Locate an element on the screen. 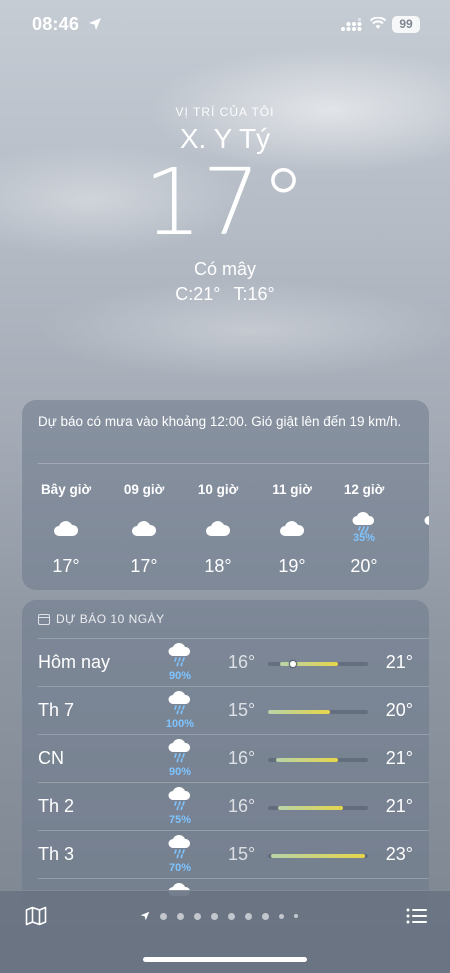 The image size is (450, 973). status-time: 08:46 is located at coordinates (56, 24).